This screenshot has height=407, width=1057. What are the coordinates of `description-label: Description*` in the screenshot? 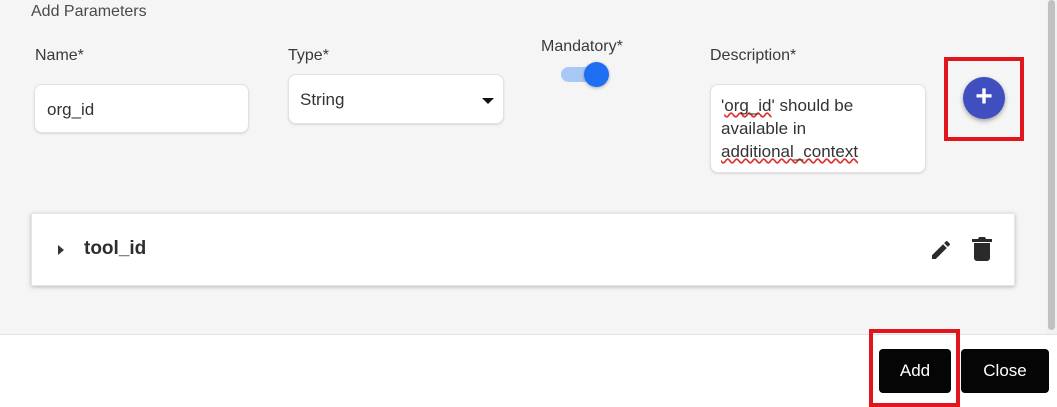 It's located at (753, 55).